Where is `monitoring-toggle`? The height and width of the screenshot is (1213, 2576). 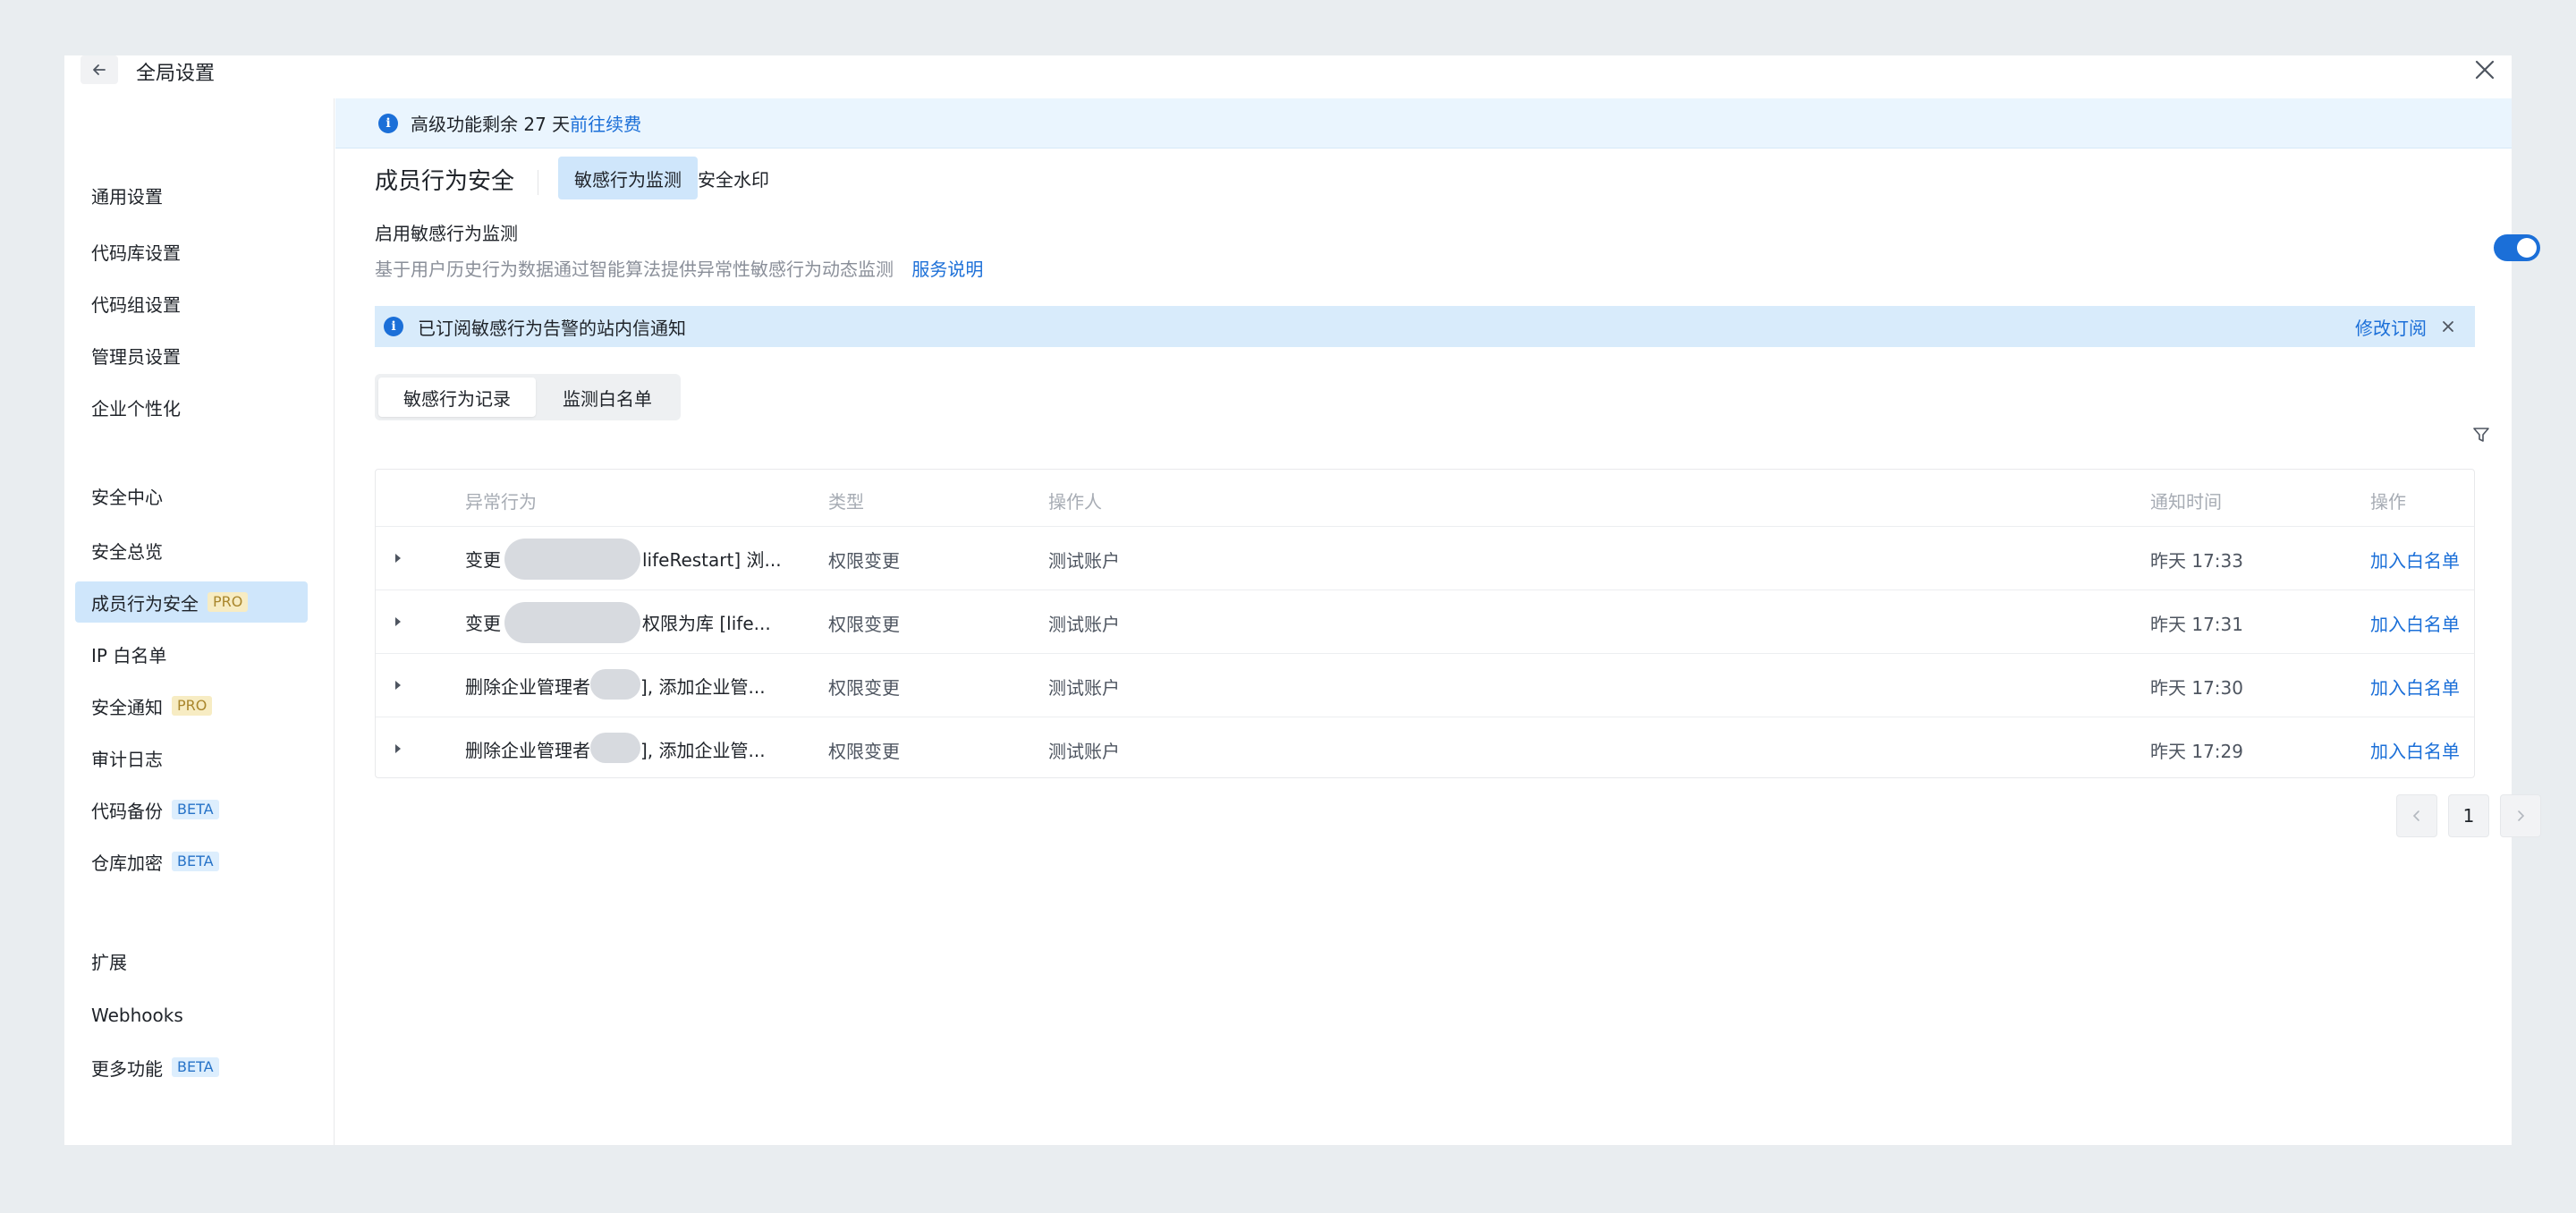
monitoring-toggle is located at coordinates (2517, 247).